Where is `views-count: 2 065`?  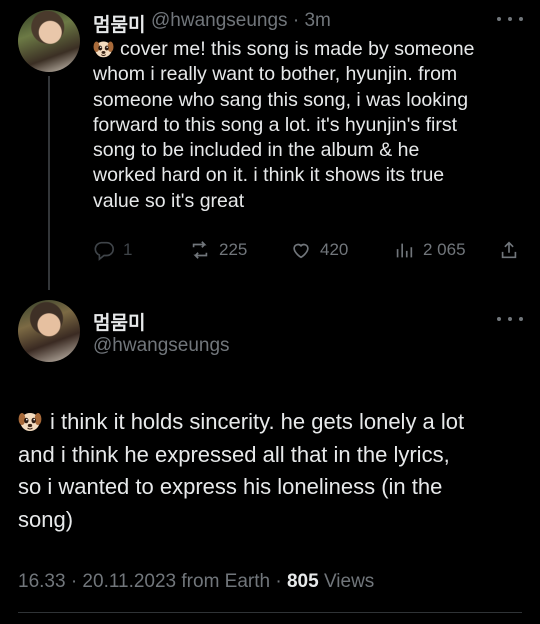 views-count: 2 065 is located at coordinates (444, 249).